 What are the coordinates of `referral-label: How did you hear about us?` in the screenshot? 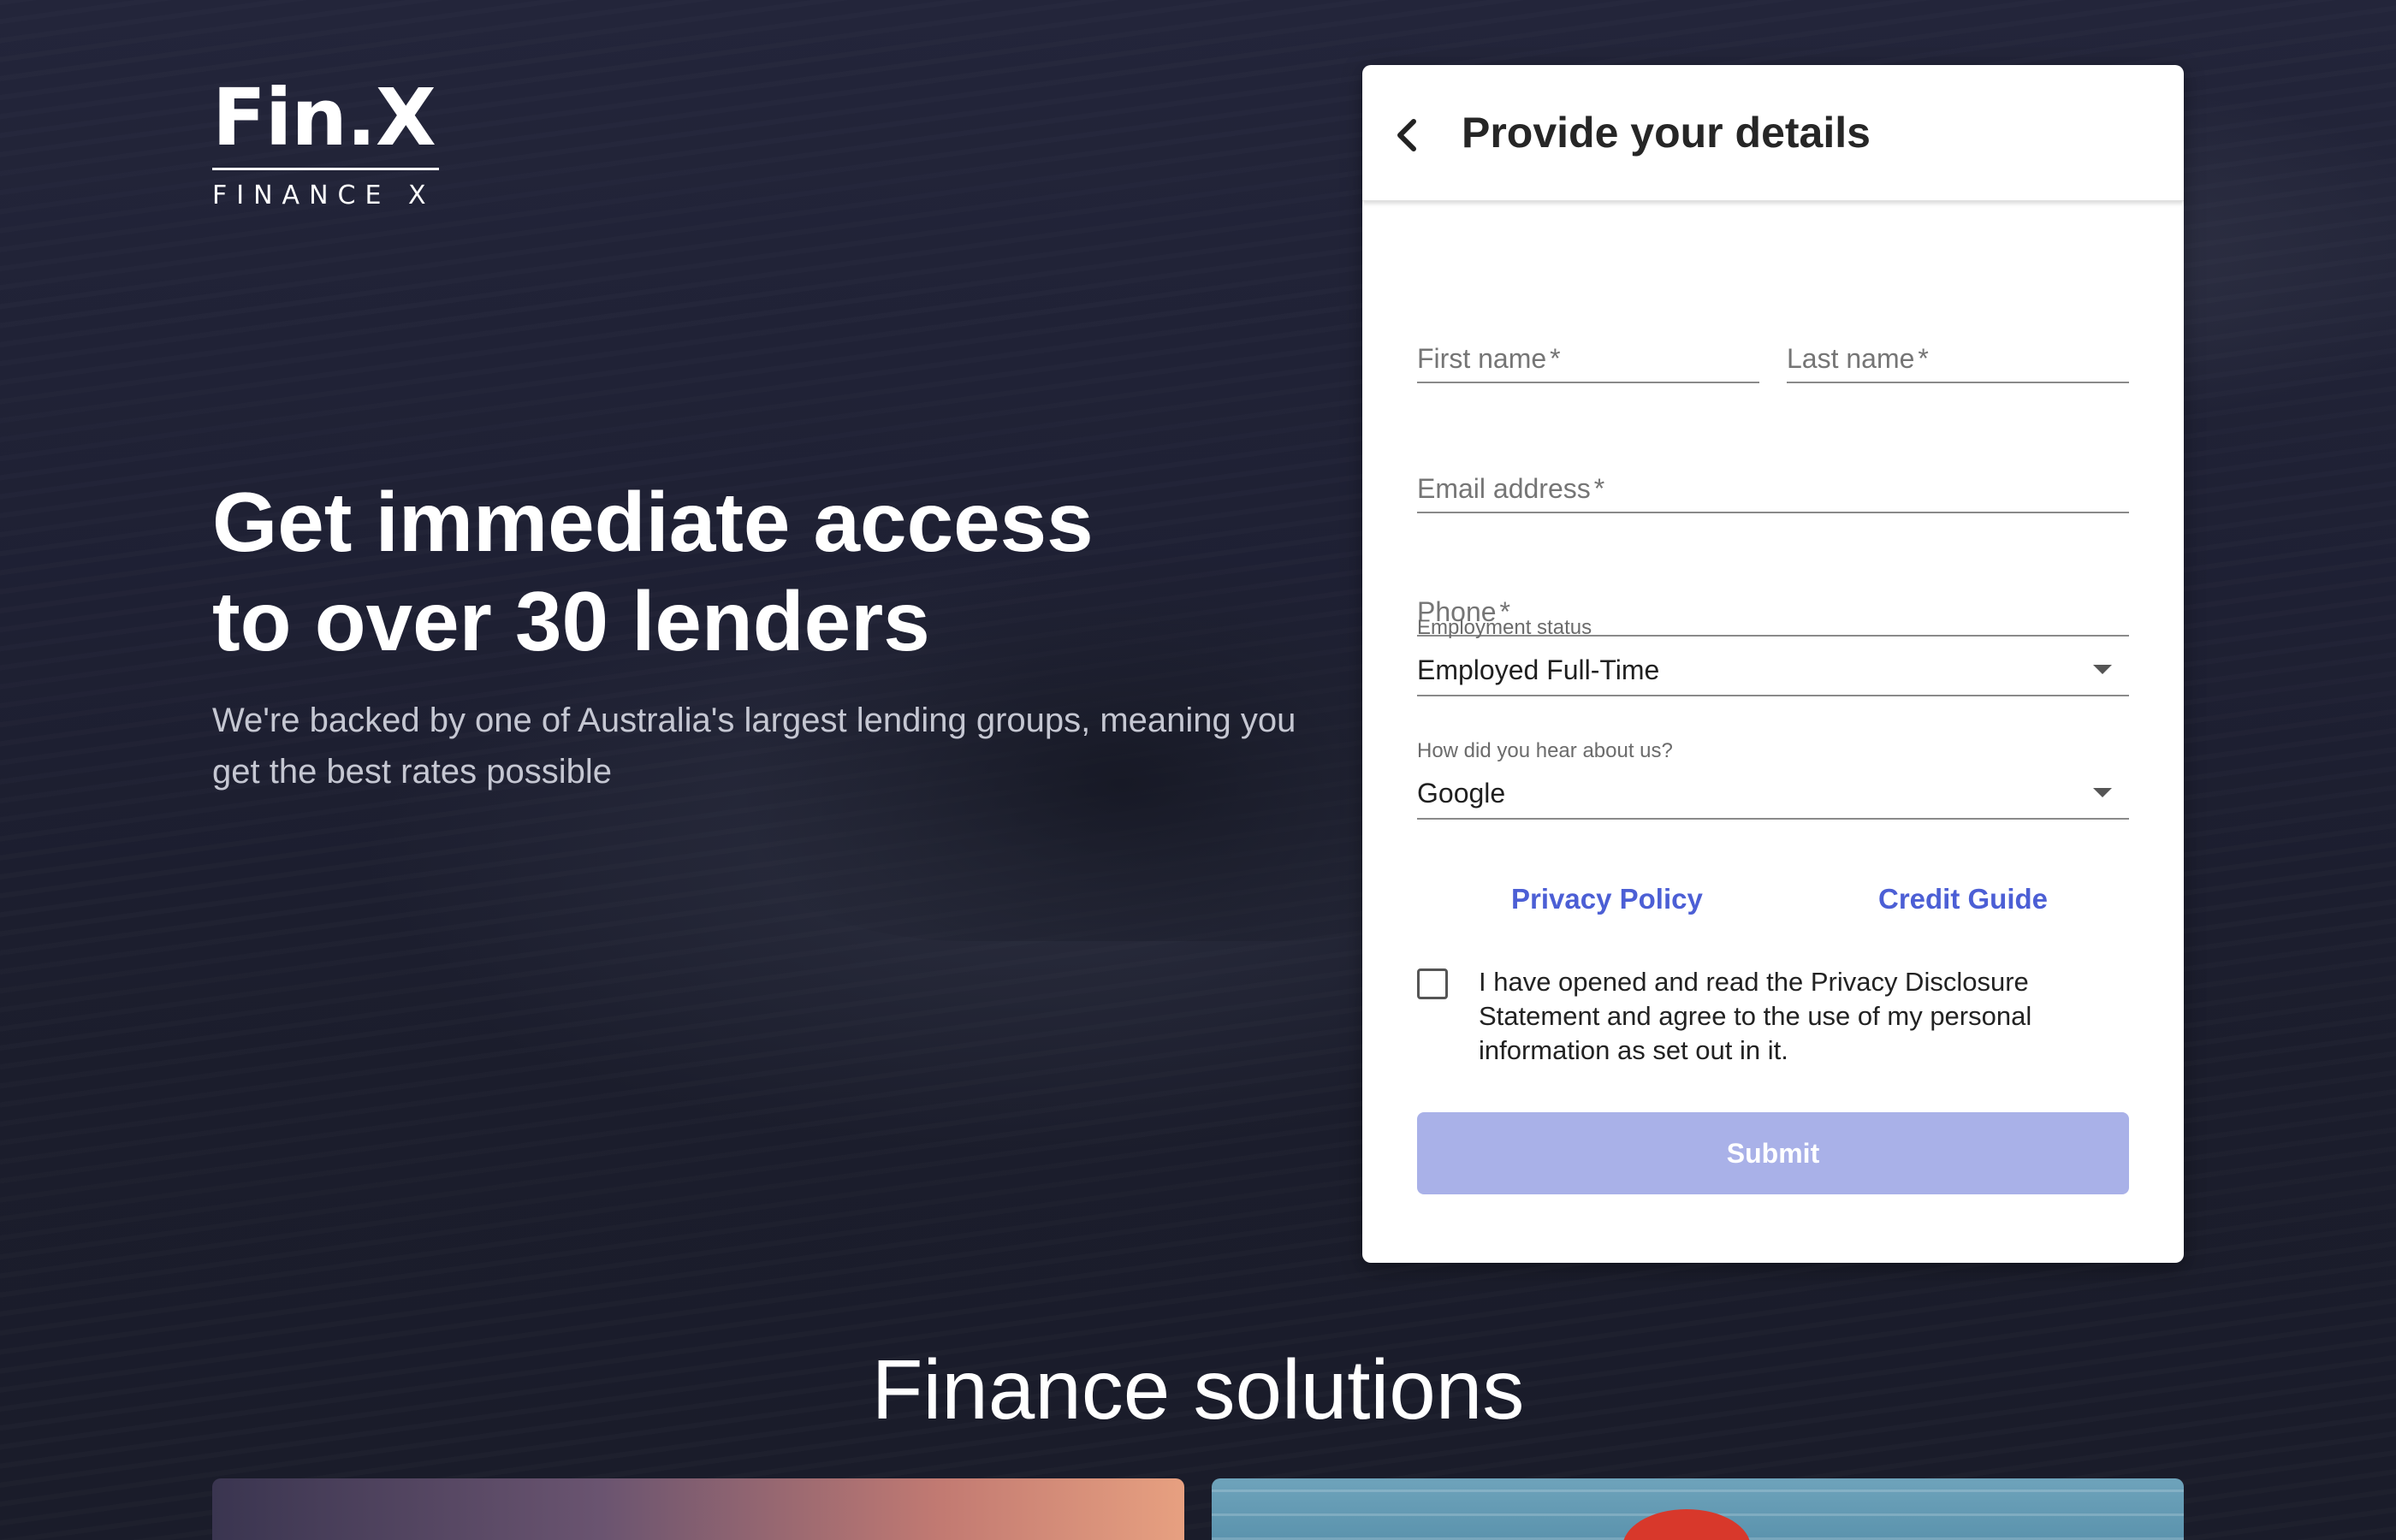 It's located at (1545, 750).